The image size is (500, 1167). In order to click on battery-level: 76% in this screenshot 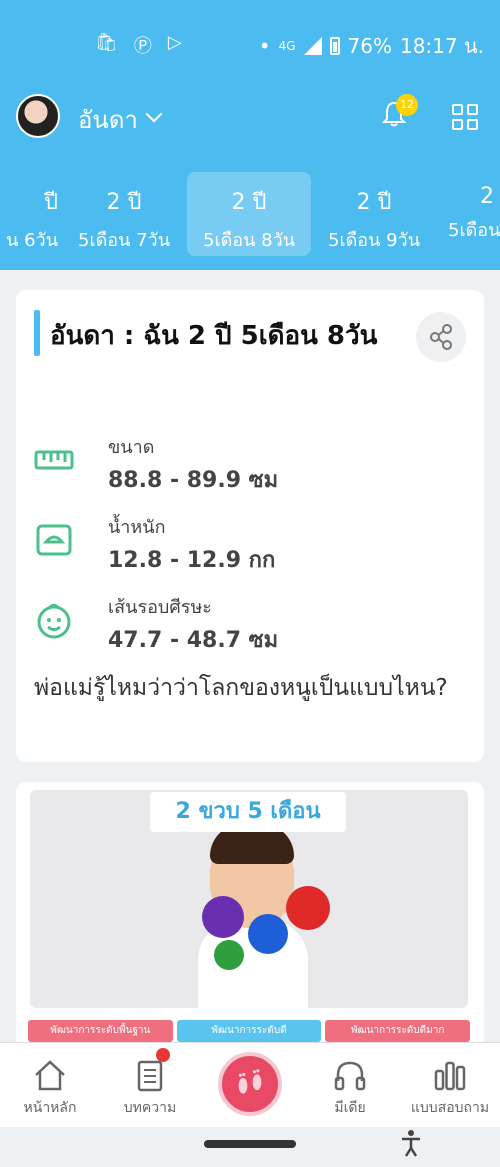, I will do `click(369, 46)`.